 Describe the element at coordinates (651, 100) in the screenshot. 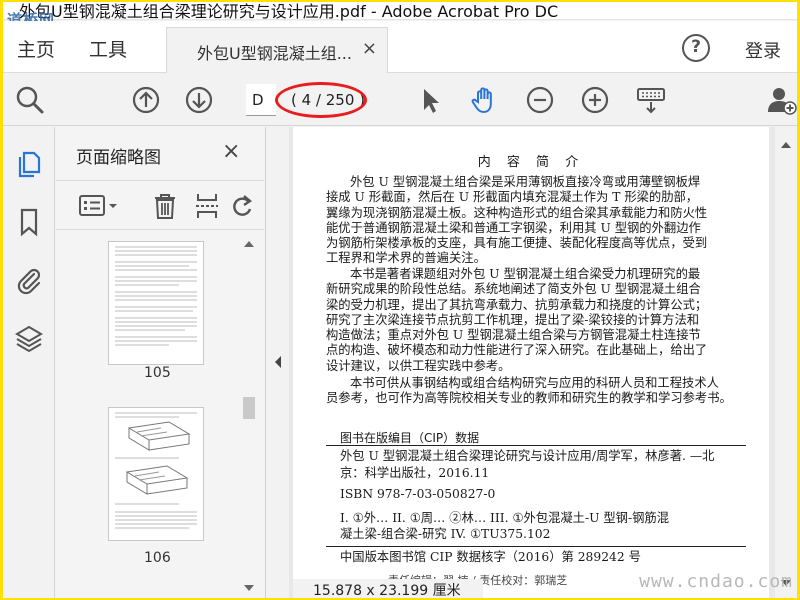

I see `keyboard-scroll-icon` at that location.